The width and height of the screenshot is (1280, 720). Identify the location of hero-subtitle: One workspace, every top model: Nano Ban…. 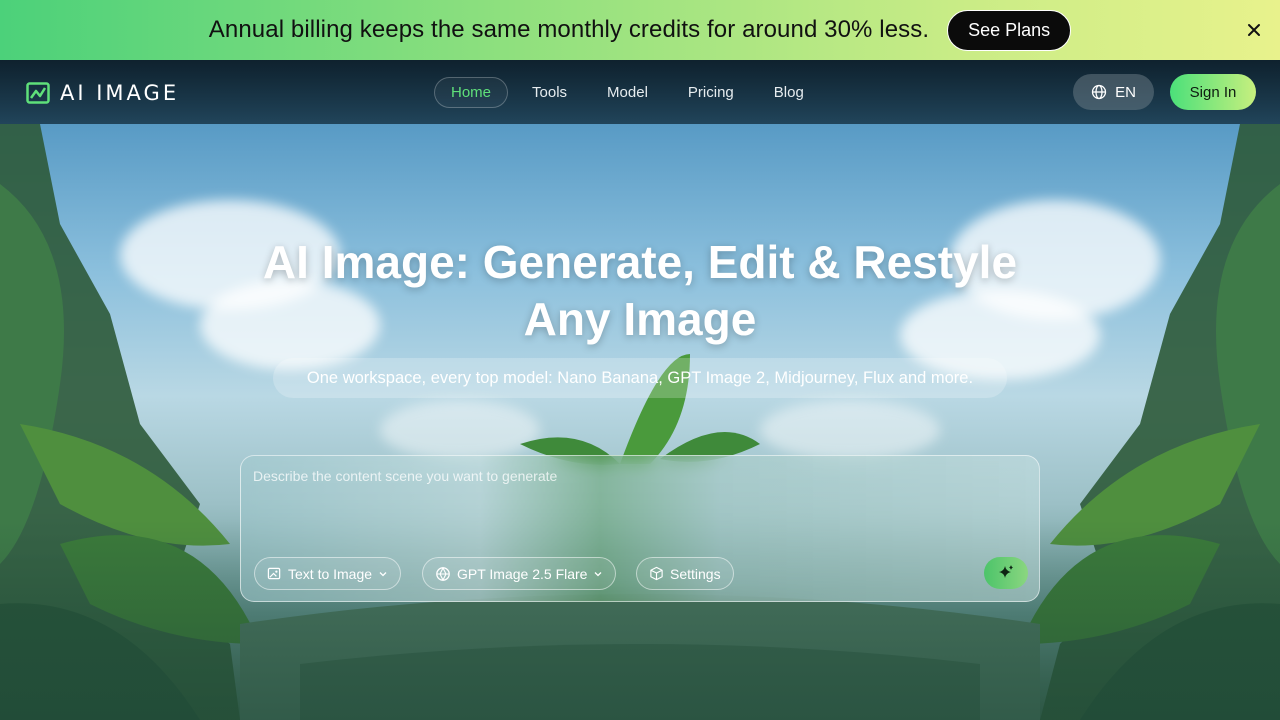
(640, 378).